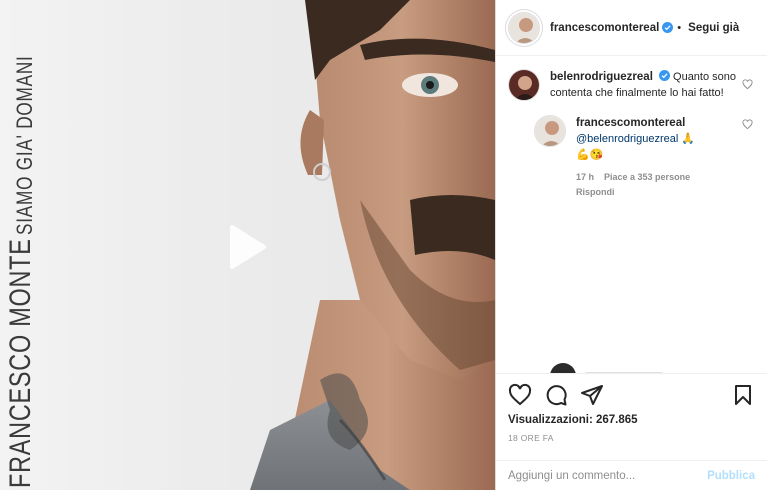 This screenshot has height=490, width=767. Describe the element at coordinates (608, 475) in the screenshot. I see `comment-input` at that location.